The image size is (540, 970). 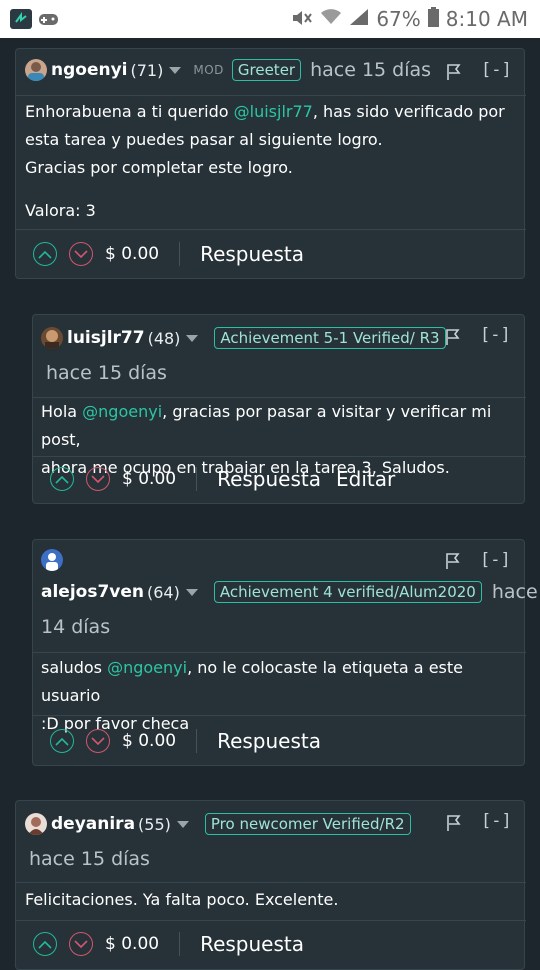 I want to click on battery-icon, so click(x=433, y=19).